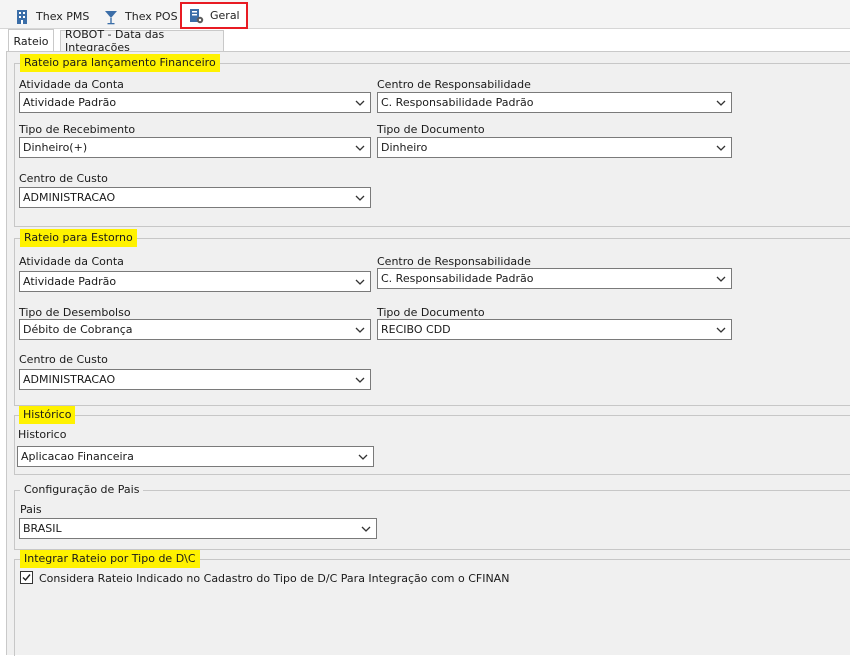 This screenshot has width=850, height=656. Describe the element at coordinates (554, 102) in the screenshot. I see `centro-resp-combo: C. Responsabilidade Padrão` at that location.